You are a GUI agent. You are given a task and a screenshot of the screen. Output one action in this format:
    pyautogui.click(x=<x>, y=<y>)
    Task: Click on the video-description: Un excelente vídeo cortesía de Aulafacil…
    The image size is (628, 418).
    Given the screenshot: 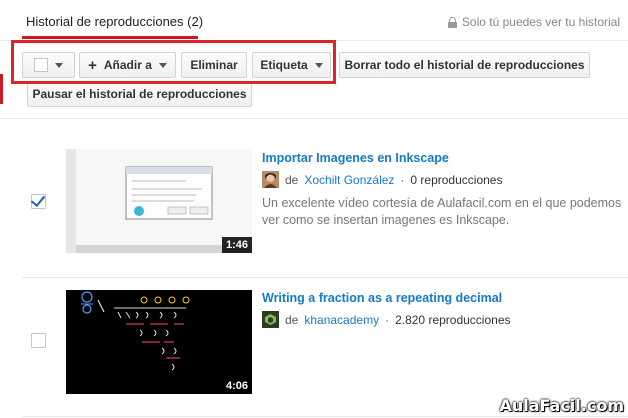 What is the action you would take?
    pyautogui.click(x=442, y=211)
    